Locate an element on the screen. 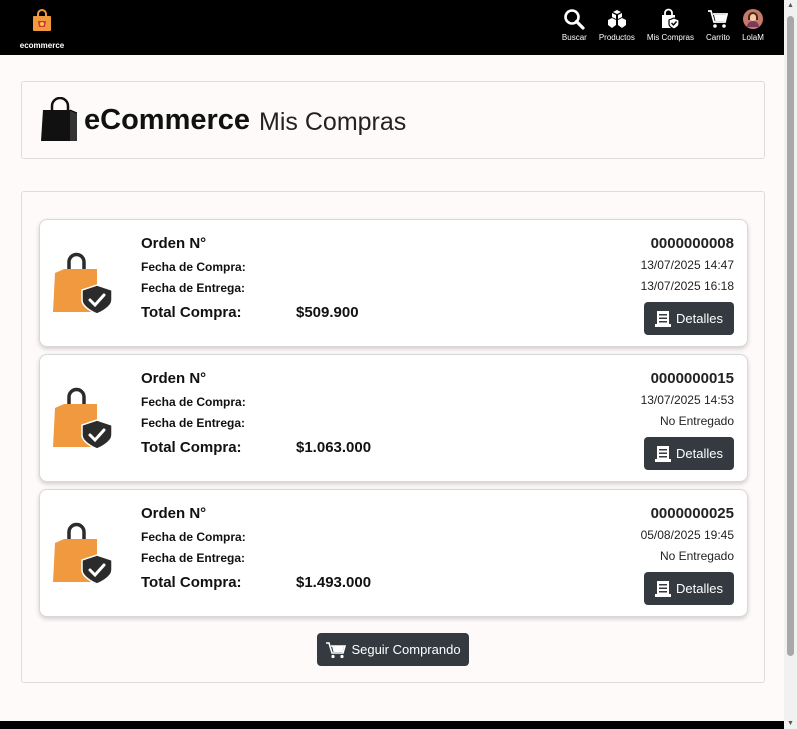 Image resolution: width=797 pixels, height=729 pixels. nav-item-user: LolaM is located at coordinates (753, 25).